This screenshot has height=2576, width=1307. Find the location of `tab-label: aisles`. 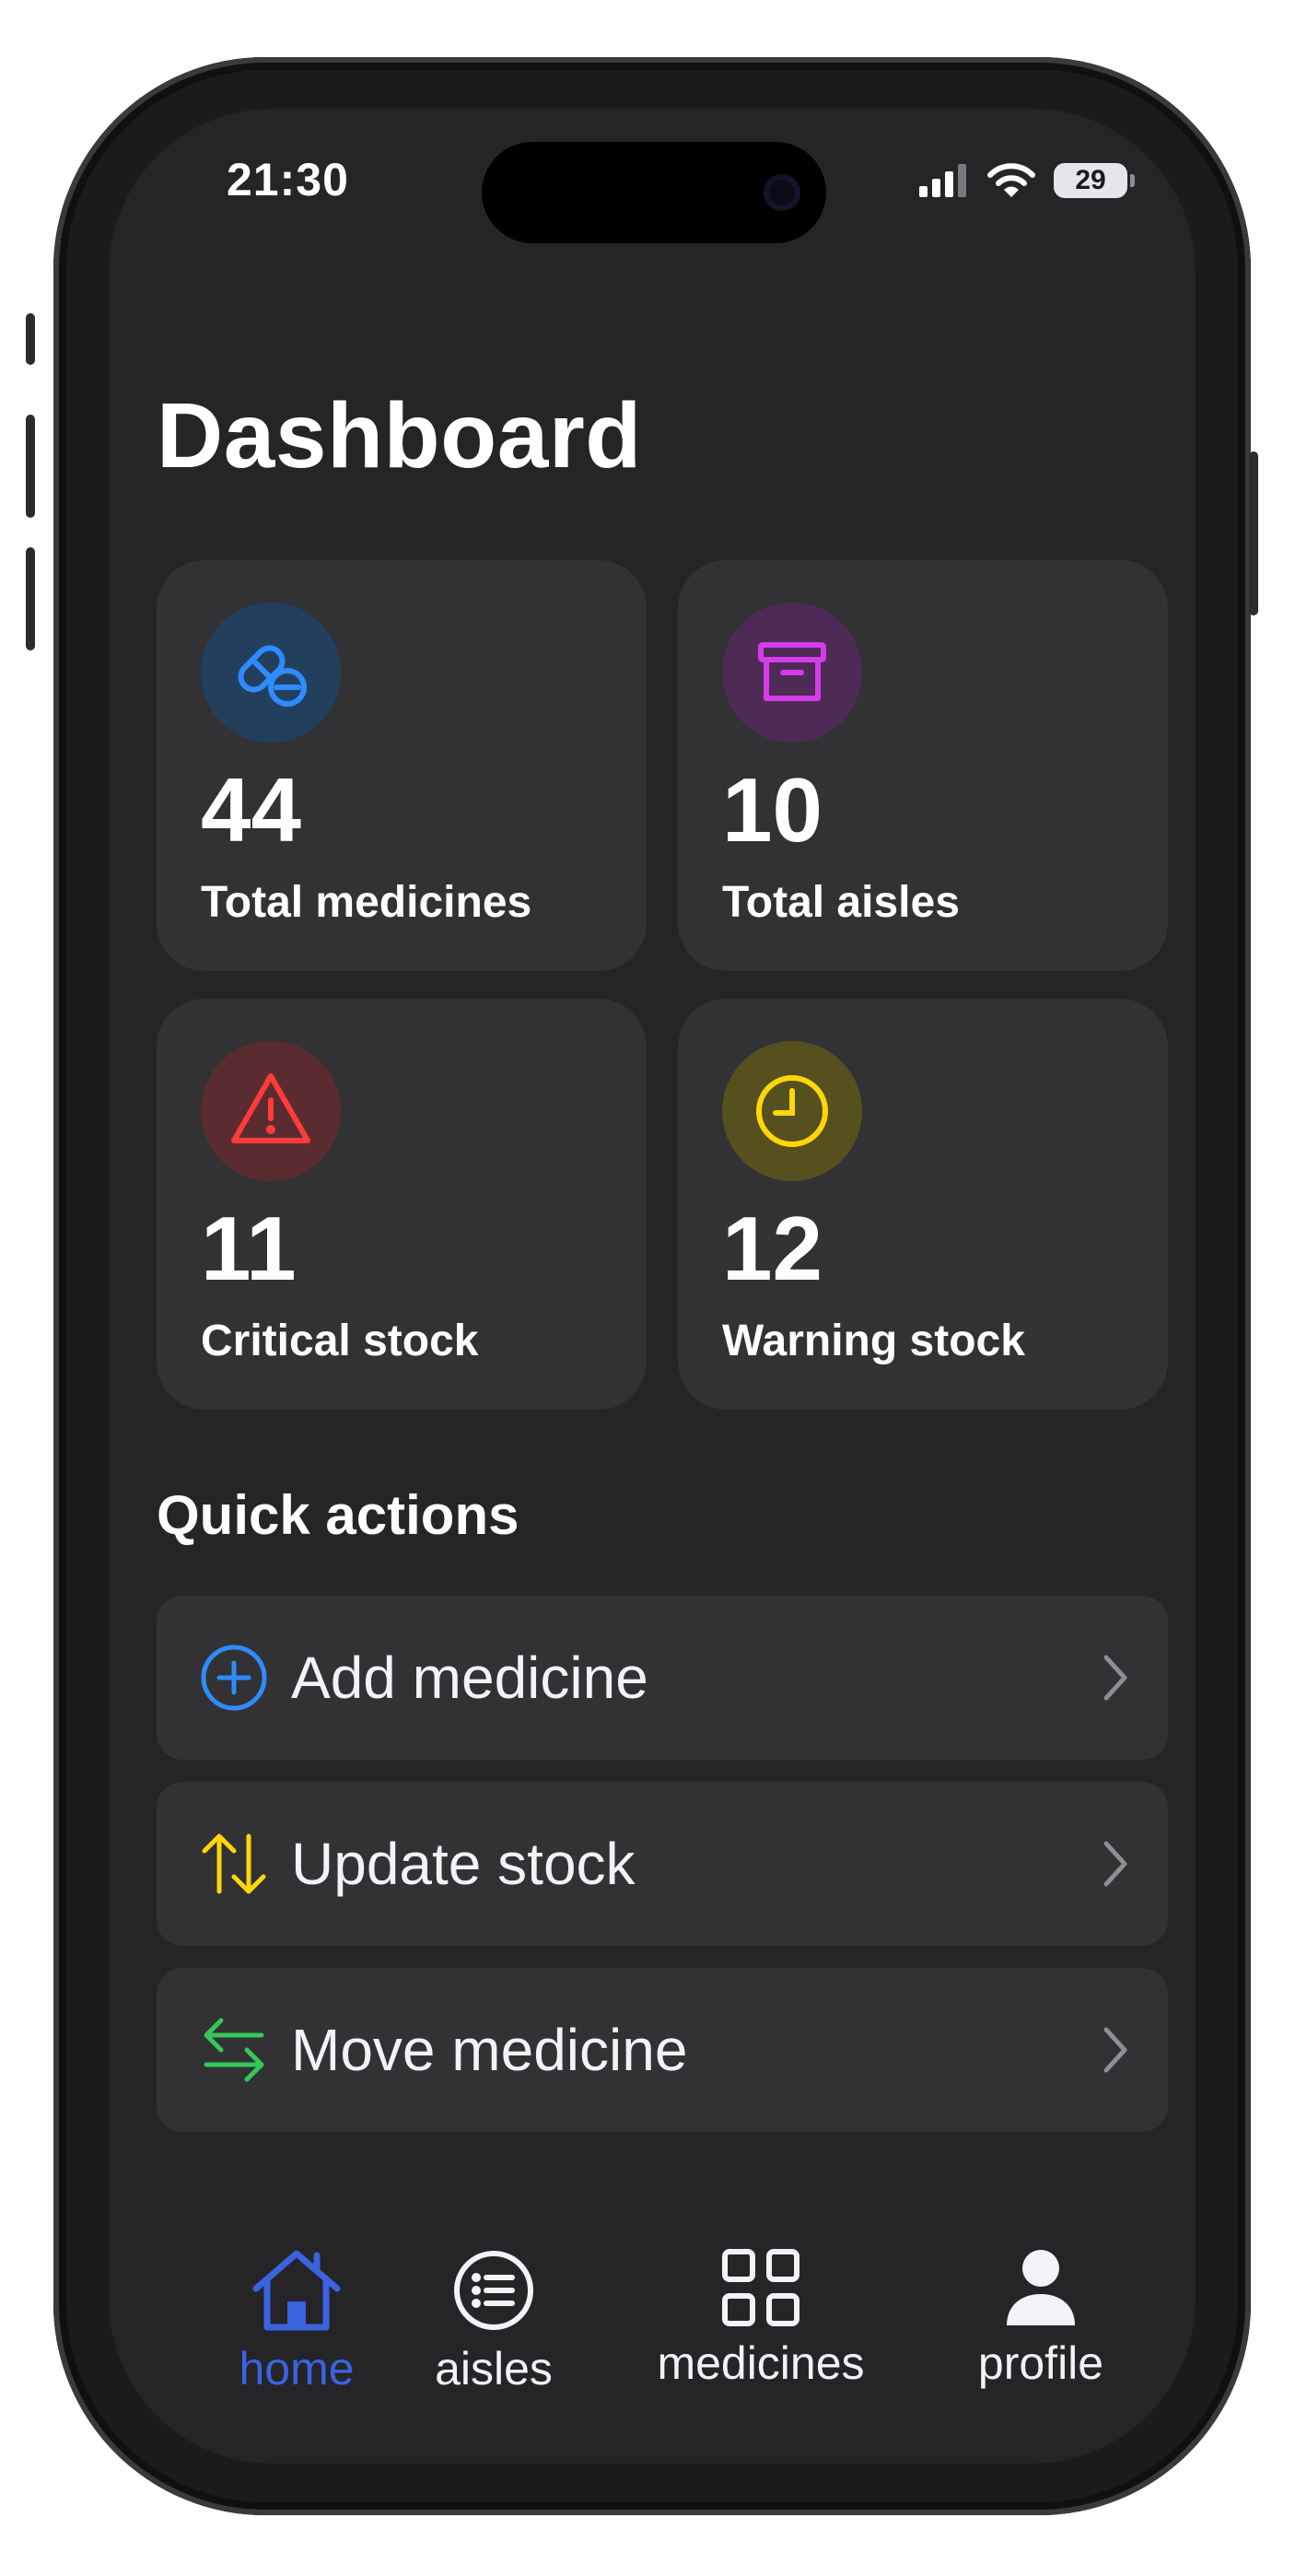

tab-label: aisles is located at coordinates (494, 2369).